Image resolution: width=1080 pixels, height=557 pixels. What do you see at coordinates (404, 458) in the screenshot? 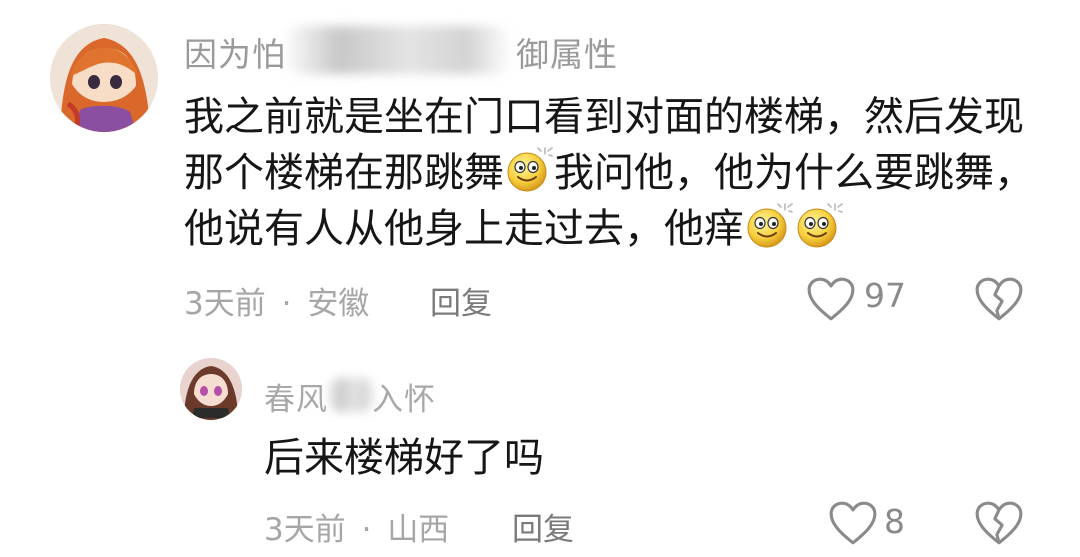
I see `comment-text-line: 后来楼梯好了吗` at bounding box center [404, 458].